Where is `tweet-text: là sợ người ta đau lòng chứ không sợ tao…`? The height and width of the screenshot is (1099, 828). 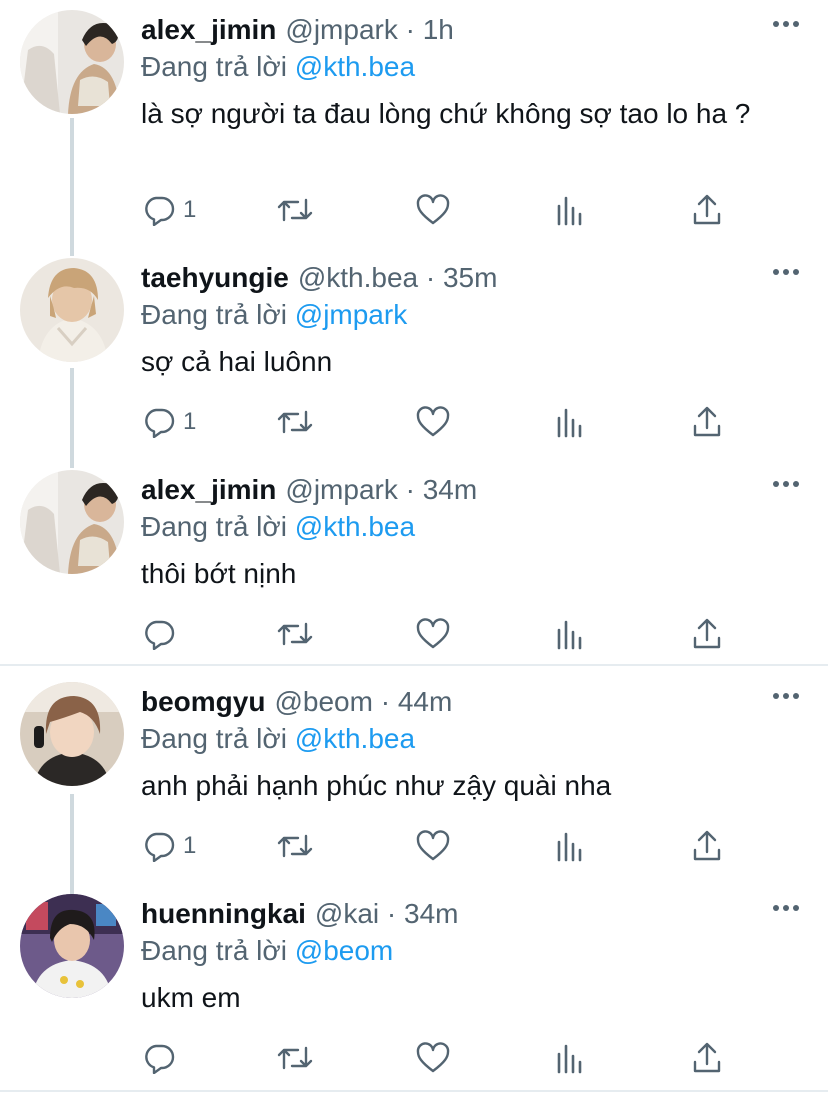
tweet-text: là sợ người ta đau lòng chứ không sợ tao… is located at coordinates (446, 113).